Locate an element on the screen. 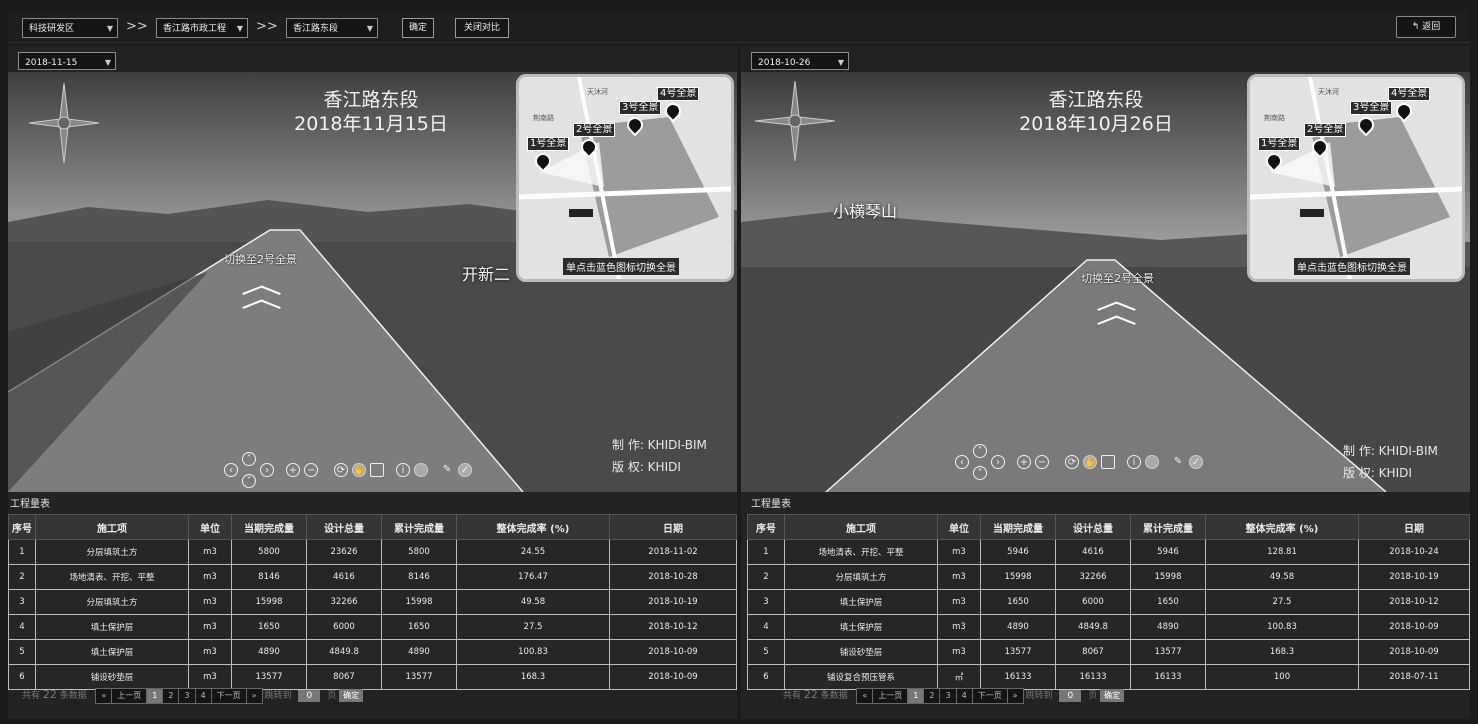 This screenshot has width=1478, height=724. cell: 场地清表、开挖、平整 is located at coordinates (861, 552).